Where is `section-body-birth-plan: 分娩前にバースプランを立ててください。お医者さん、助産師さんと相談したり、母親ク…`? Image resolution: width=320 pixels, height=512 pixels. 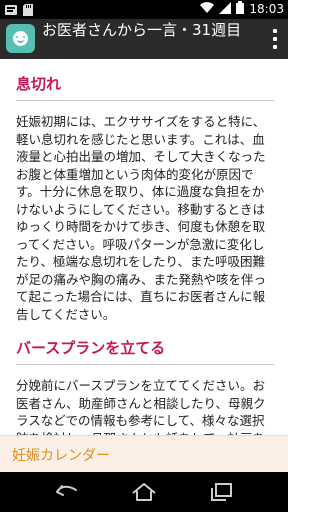 section-body-birth-plan: 分娩前にバースプランを立ててください。お医者さん、助産師さんと相談したり、母親ク… is located at coordinates (141, 406).